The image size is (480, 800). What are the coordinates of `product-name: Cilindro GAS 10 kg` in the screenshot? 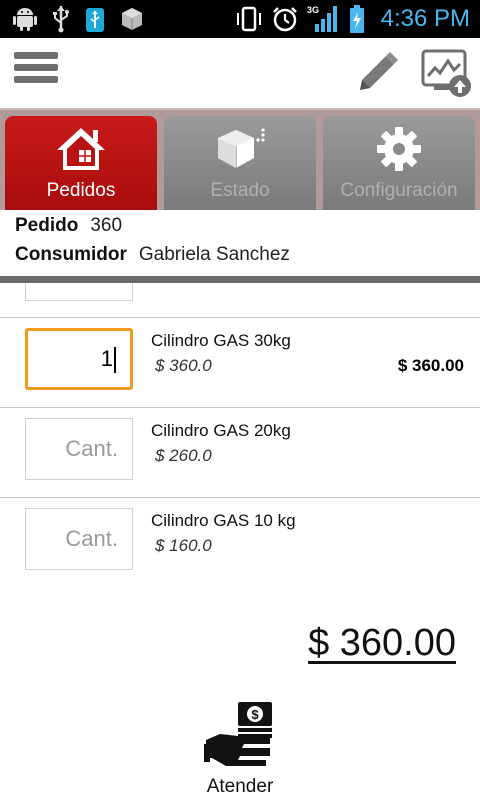 It's located at (223, 520).